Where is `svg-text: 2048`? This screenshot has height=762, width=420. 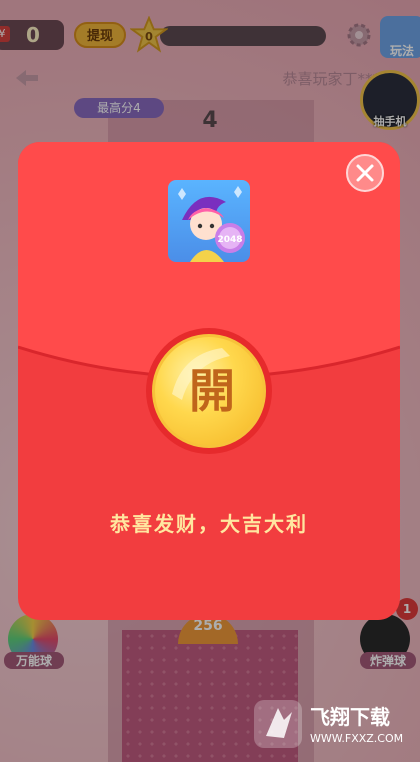
svg-text: 2048 is located at coordinates (229, 240).